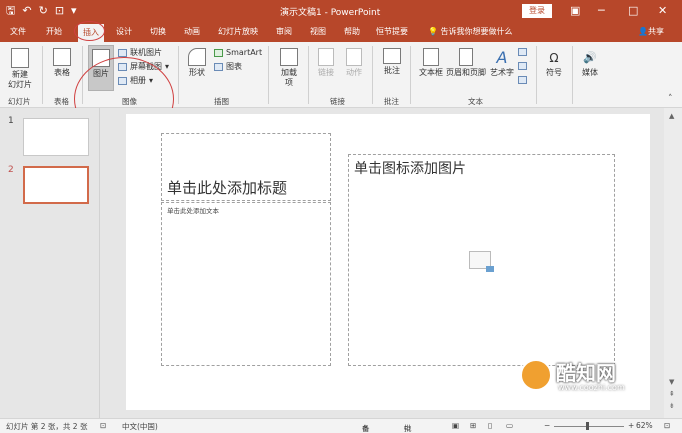 The height and width of the screenshot is (433, 682). What do you see at coordinates (643, 31) in the screenshot?
I see `share-icon: 👤` at bounding box center [643, 31].